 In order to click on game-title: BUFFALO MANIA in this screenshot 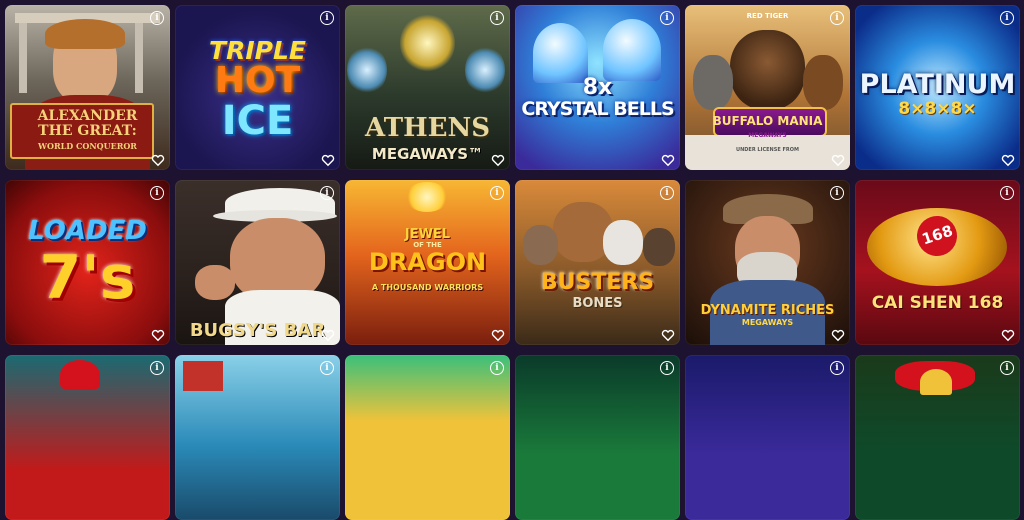, I will do `click(767, 121)`.